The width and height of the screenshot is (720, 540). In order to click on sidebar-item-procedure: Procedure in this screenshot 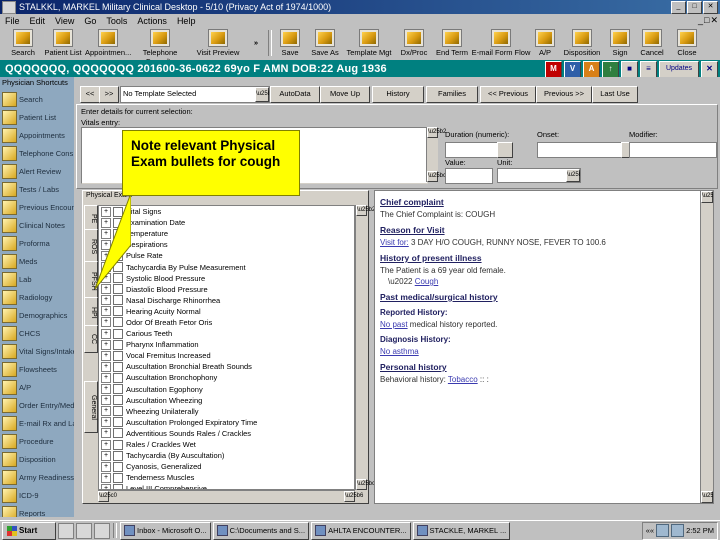, I will do `click(37, 441)`.